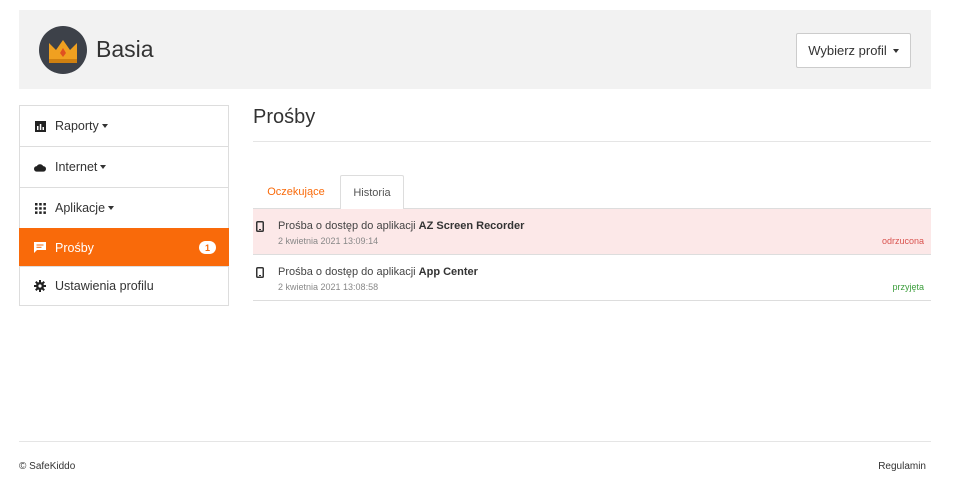 Image resolution: width=976 pixels, height=502 pixels. I want to click on sidebar-item-label: Aplikacje, so click(80, 208).